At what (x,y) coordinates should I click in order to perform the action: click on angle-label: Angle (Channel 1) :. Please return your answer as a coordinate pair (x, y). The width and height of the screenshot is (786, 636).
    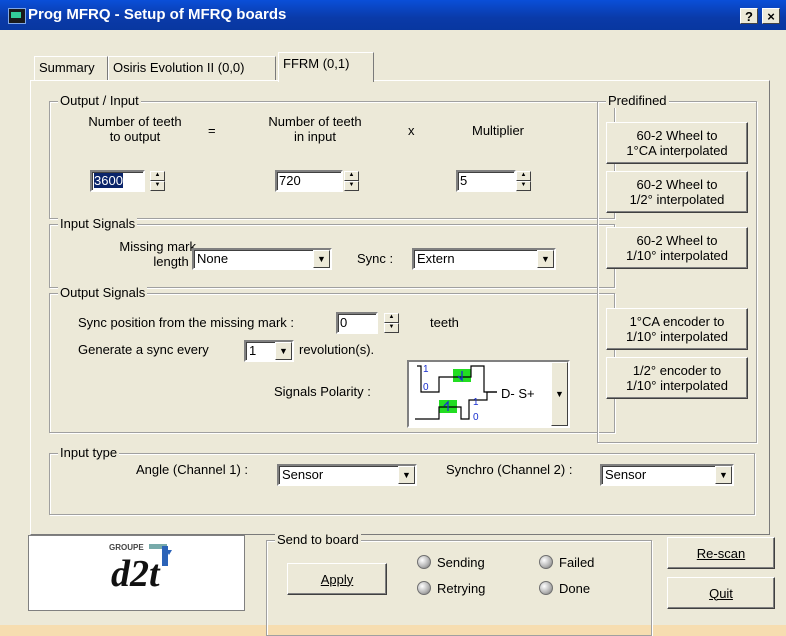
    Looking at the image, I should click on (192, 469).